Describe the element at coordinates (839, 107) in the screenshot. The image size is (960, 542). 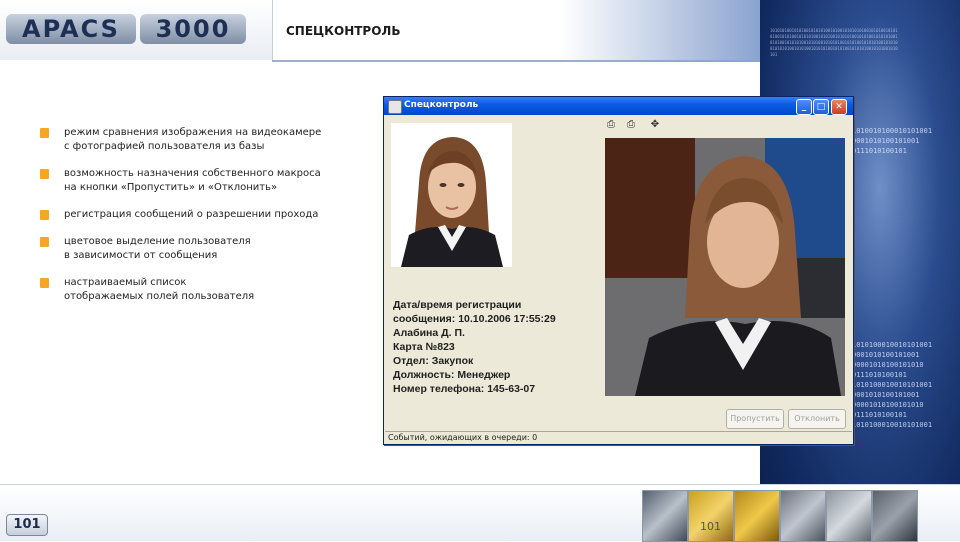
I see `close-button: ✕` at that location.